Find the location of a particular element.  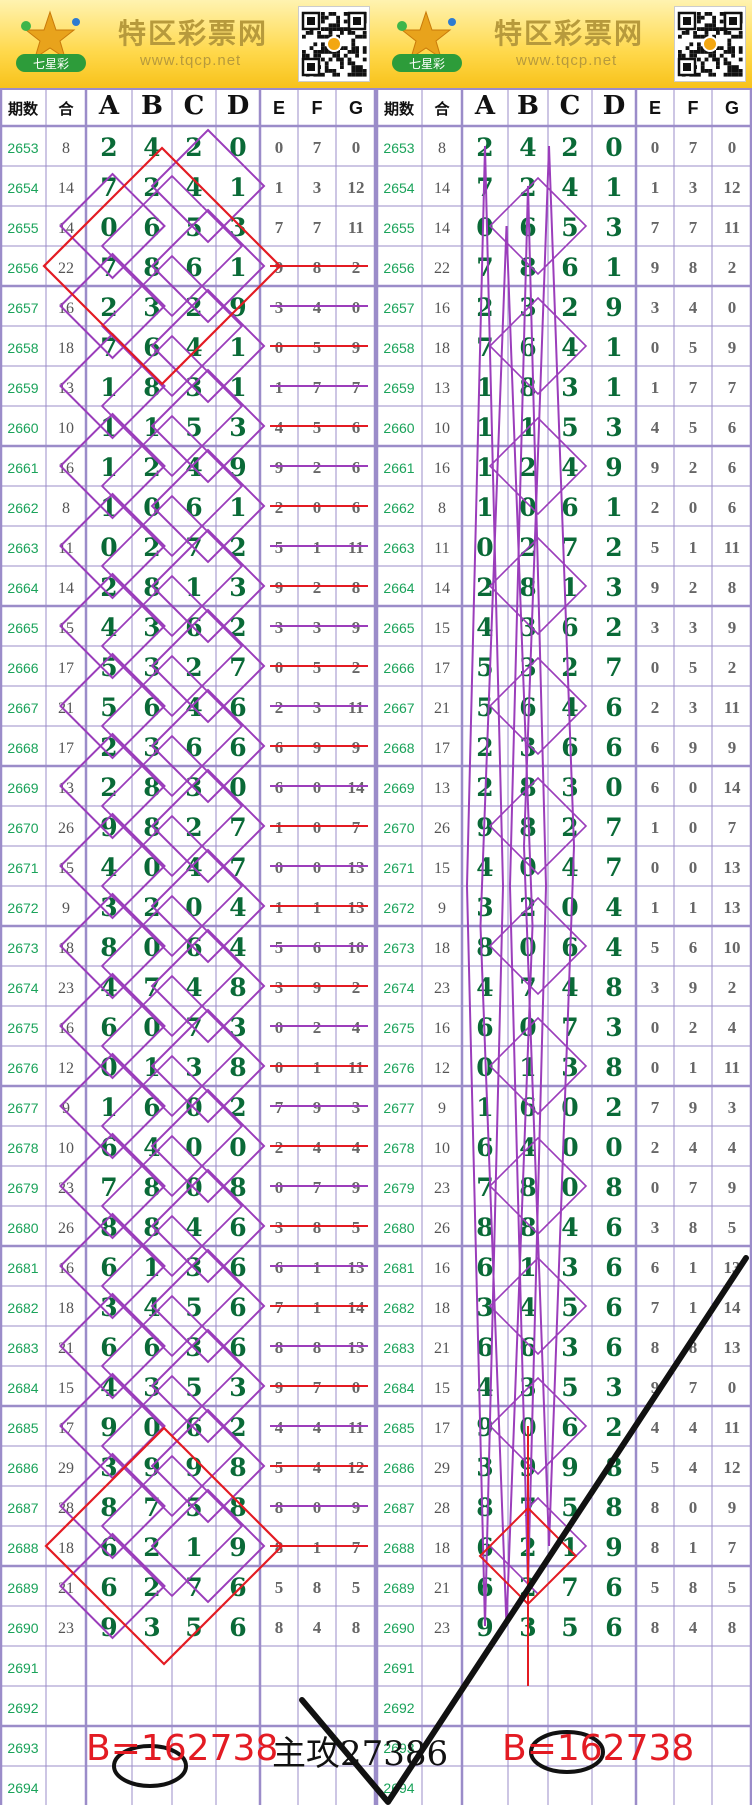

digit-D: 1 is located at coordinates (613, 267).